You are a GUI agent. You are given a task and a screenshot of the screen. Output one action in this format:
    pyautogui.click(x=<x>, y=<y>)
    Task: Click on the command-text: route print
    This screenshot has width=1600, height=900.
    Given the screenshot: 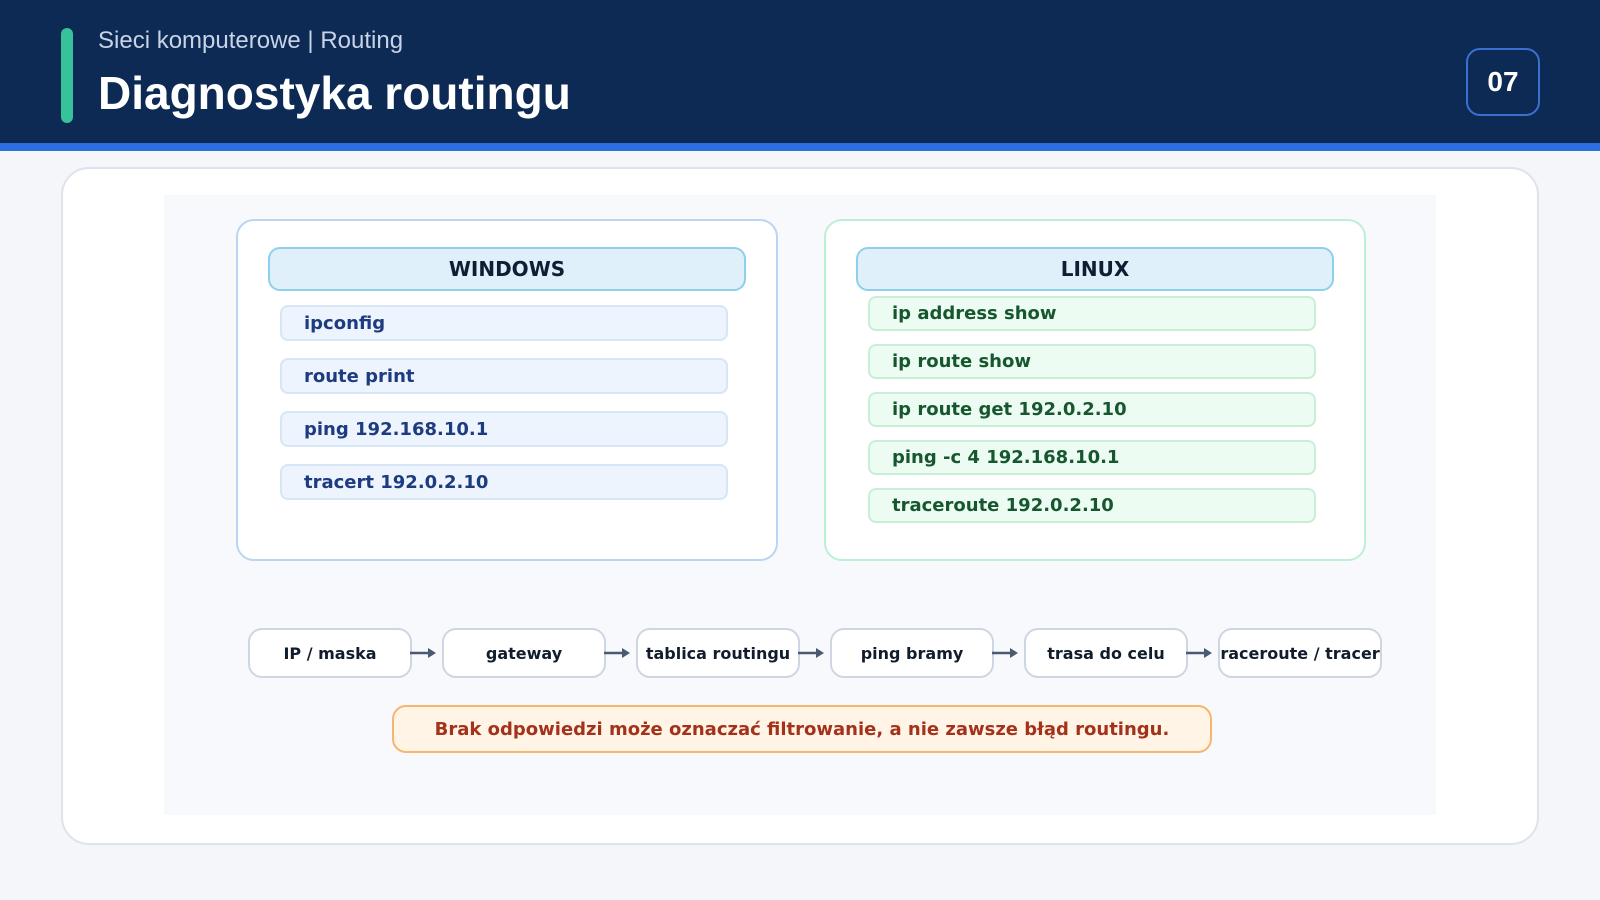 What is the action you would take?
    pyautogui.click(x=359, y=376)
    